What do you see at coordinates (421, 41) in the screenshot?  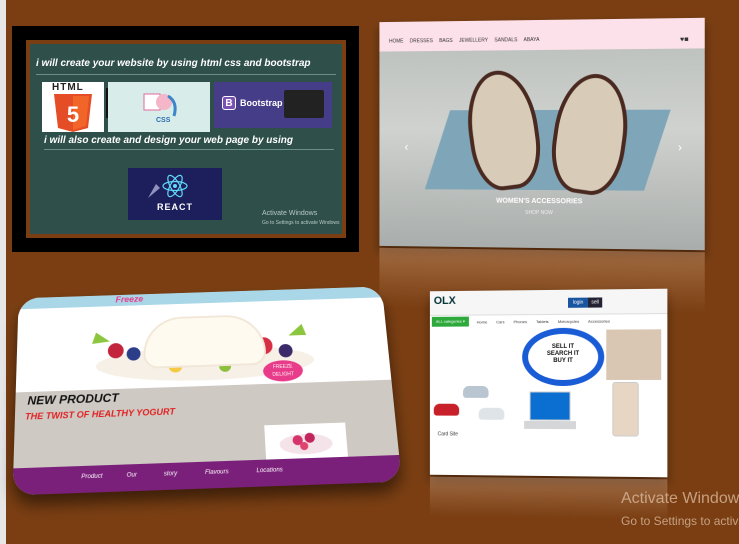 I see `nav-link: DRESSES` at bounding box center [421, 41].